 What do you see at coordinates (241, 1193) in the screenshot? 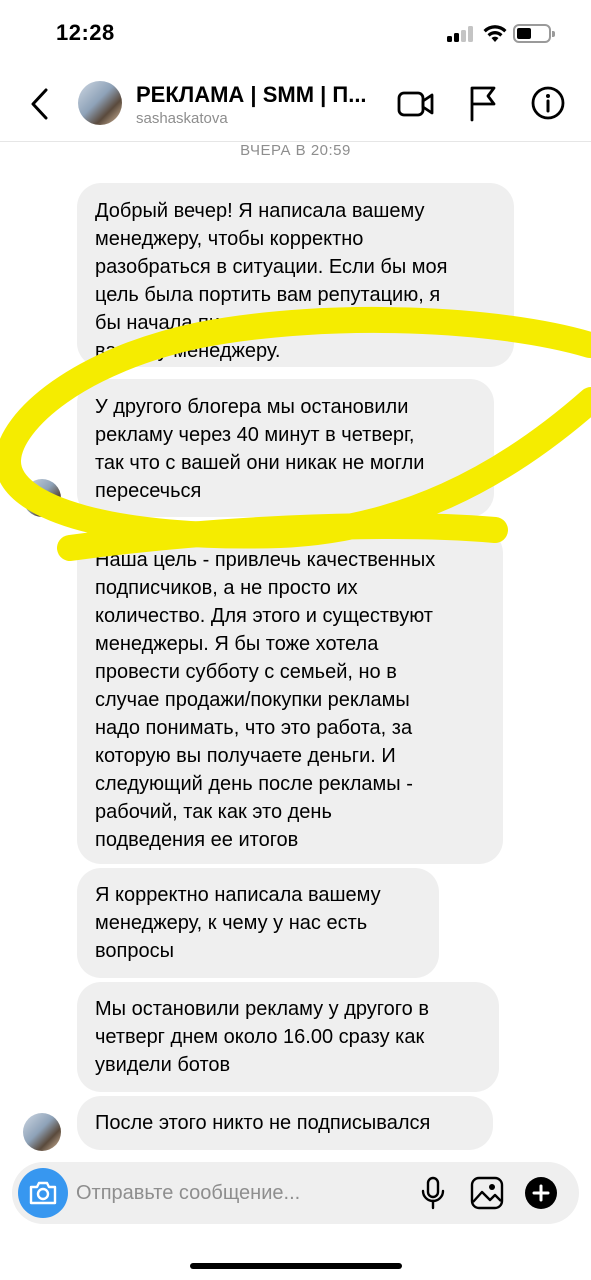
I see `message-input` at bounding box center [241, 1193].